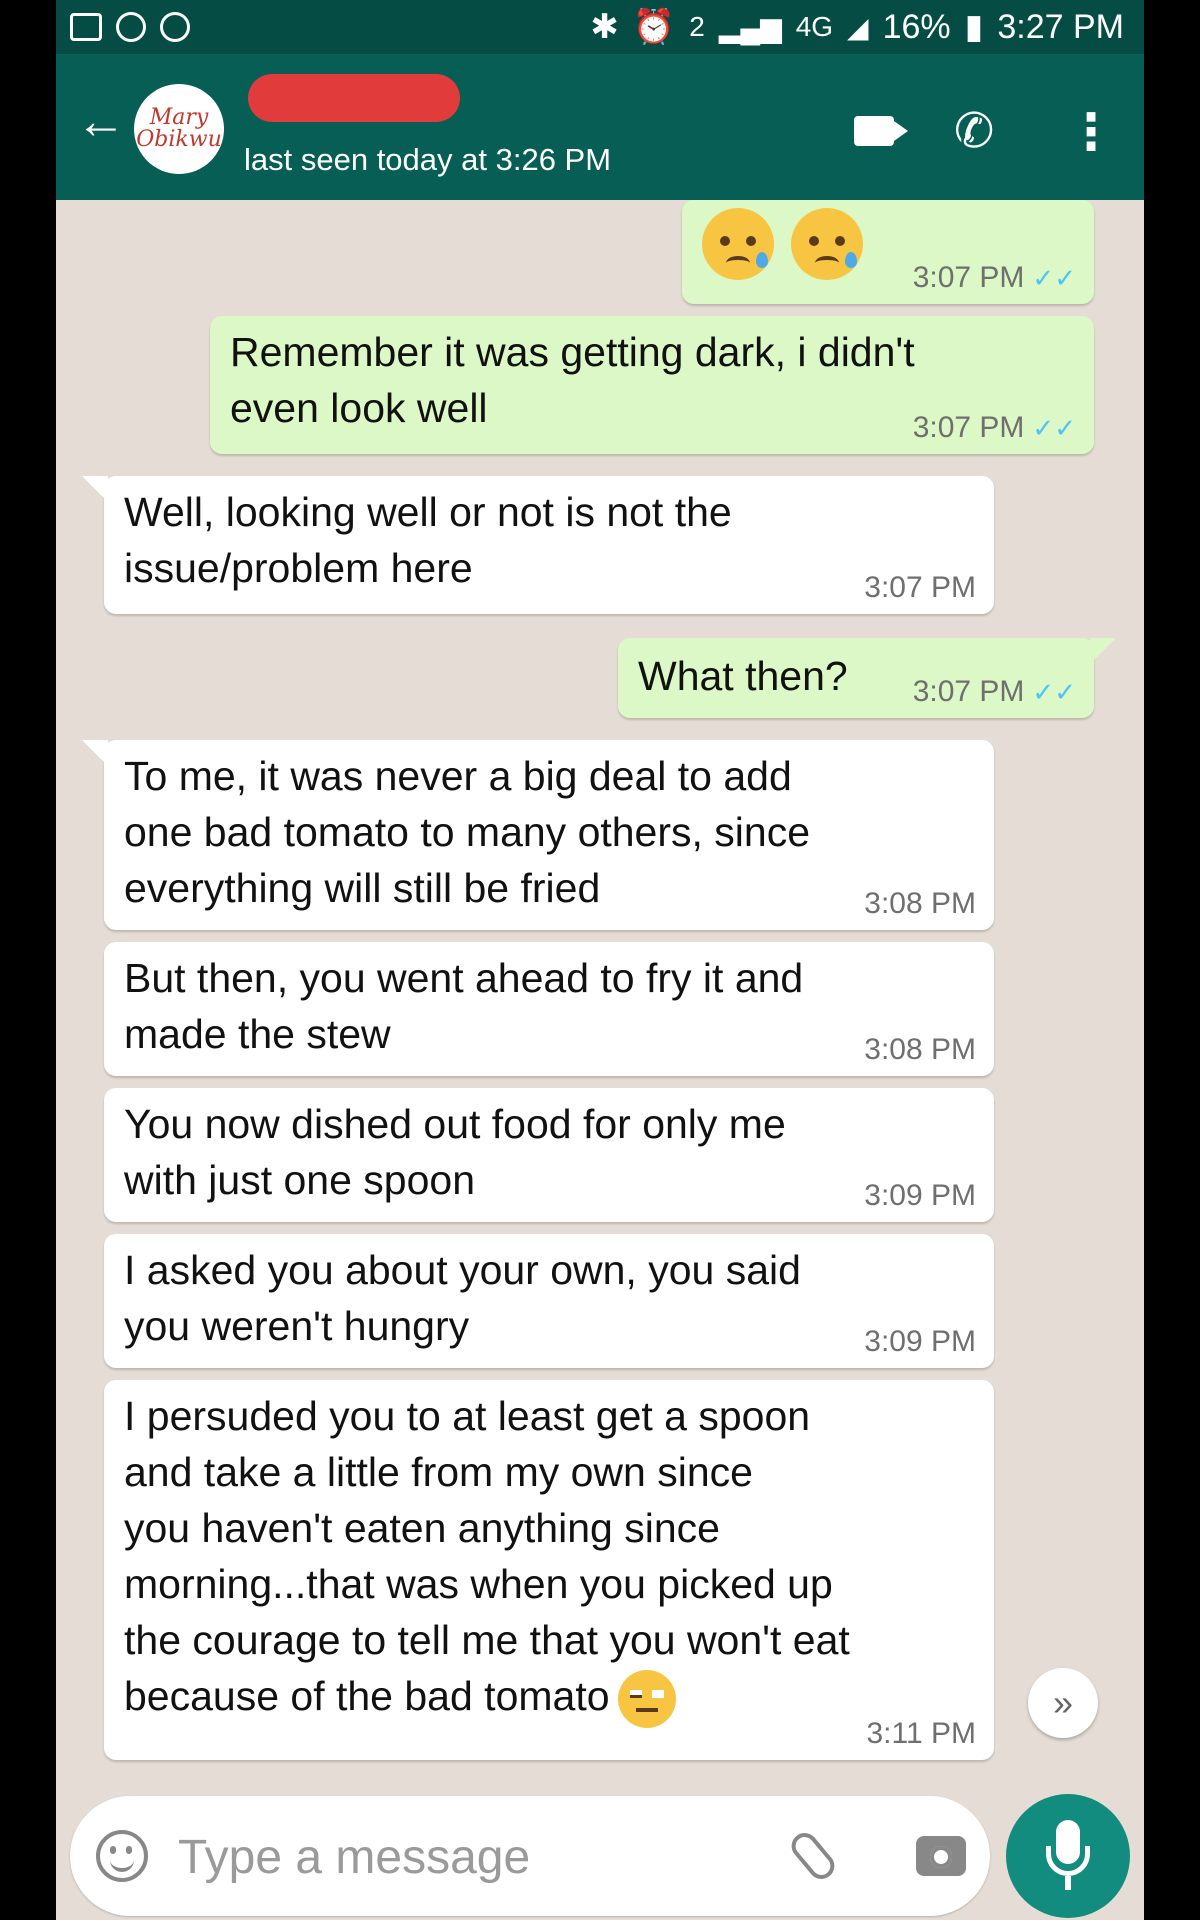 This screenshot has width=1200, height=1920. Describe the element at coordinates (354, 98) in the screenshot. I see `contact-name-redacted` at that location.